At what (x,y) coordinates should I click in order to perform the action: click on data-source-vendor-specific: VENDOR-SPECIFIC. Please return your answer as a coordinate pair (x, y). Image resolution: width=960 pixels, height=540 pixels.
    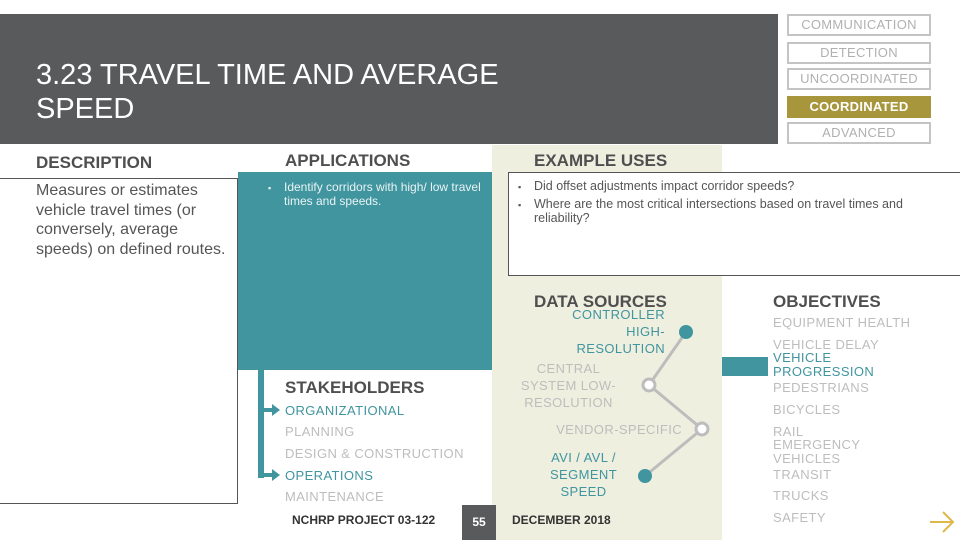
    Looking at the image, I should click on (619, 429).